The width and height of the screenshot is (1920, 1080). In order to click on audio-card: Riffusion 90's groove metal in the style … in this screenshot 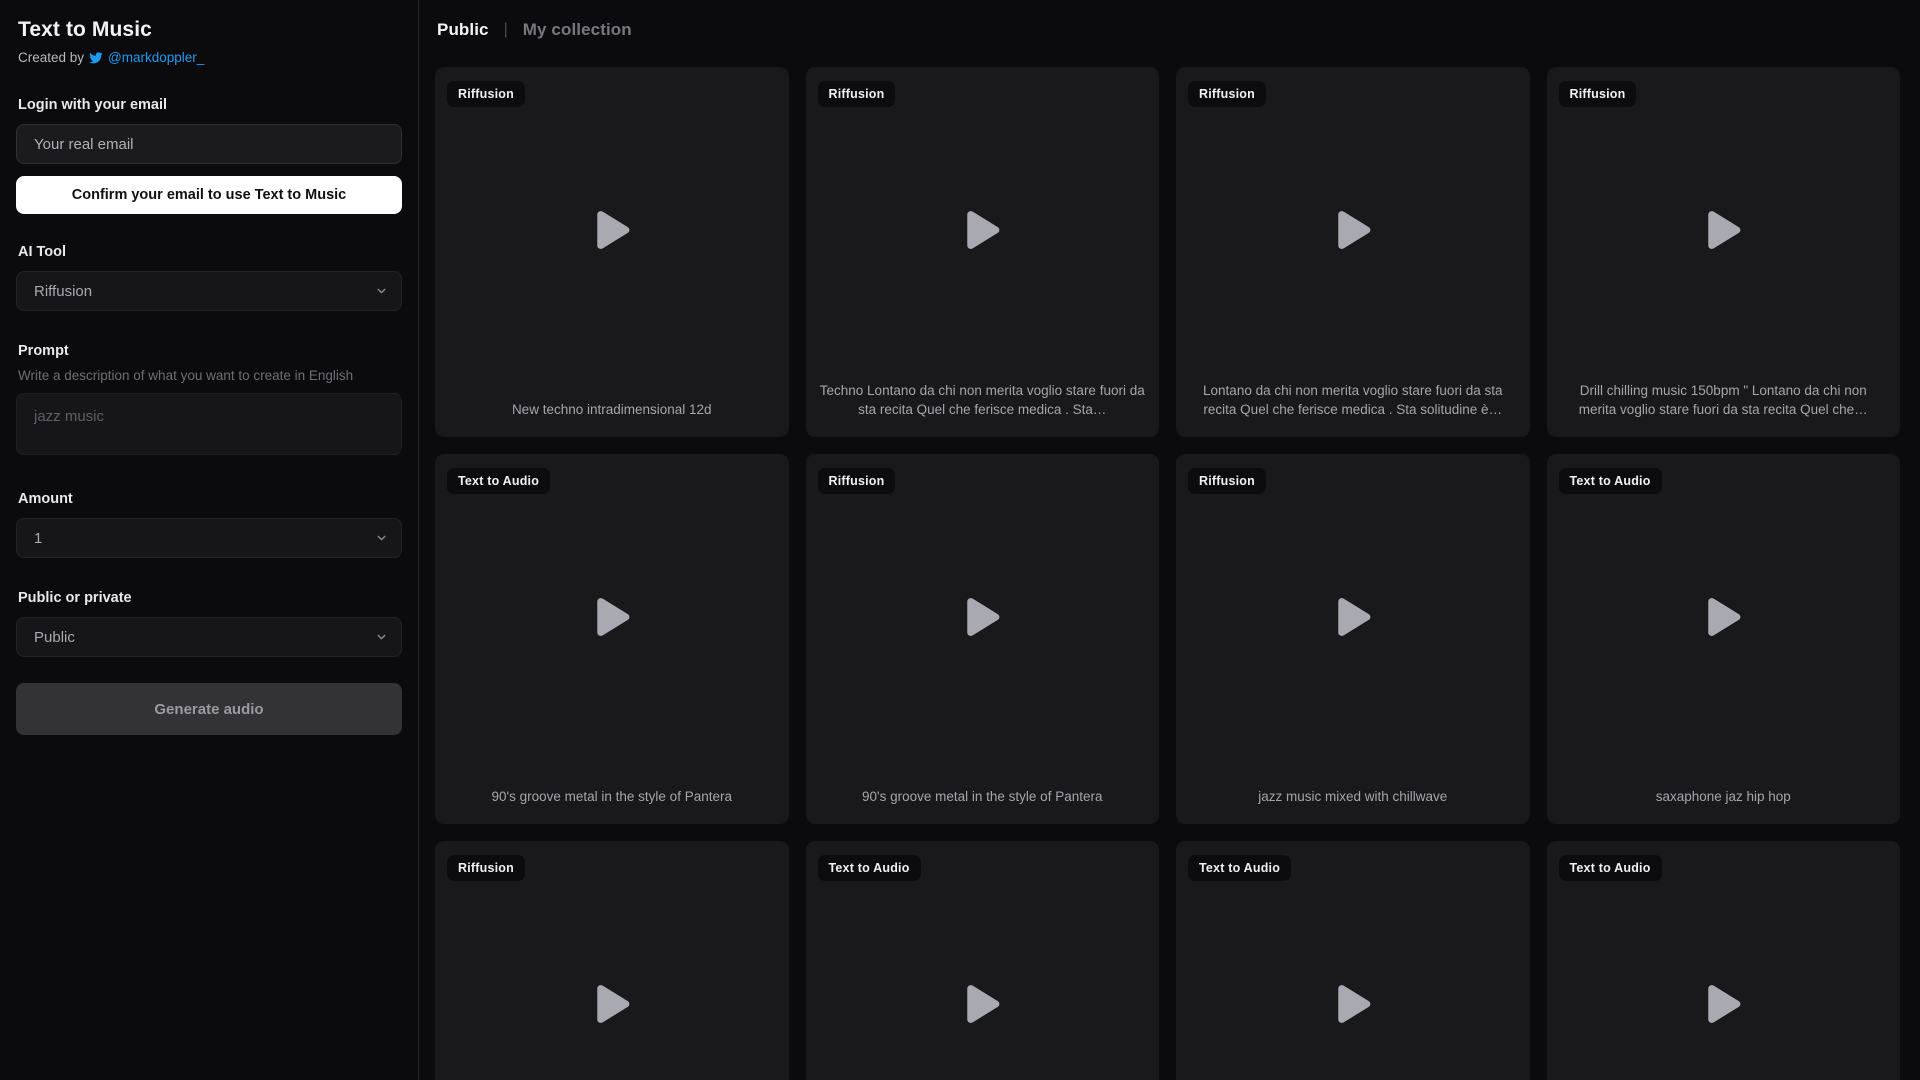, I will do `click(982, 639)`.